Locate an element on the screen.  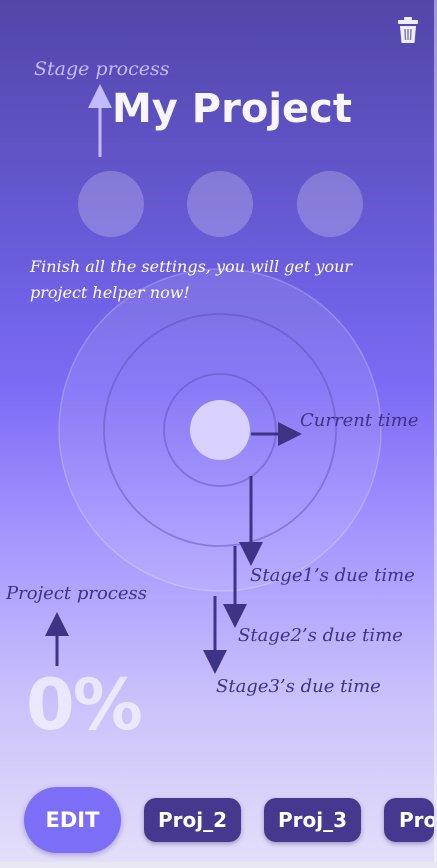
current-time-dot is located at coordinates (220, 430).